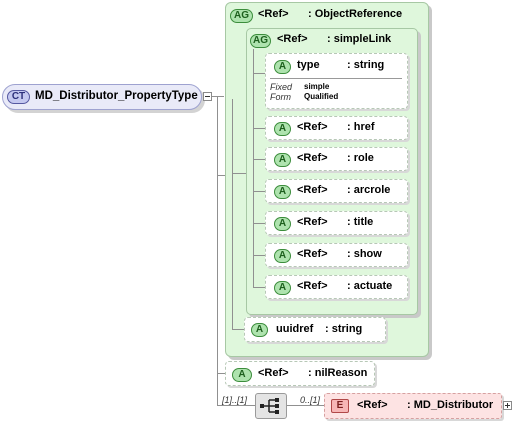 The image size is (513, 423). Describe the element at coordinates (369, 190) in the screenshot. I see `attribute-type: : arcrole` at that location.